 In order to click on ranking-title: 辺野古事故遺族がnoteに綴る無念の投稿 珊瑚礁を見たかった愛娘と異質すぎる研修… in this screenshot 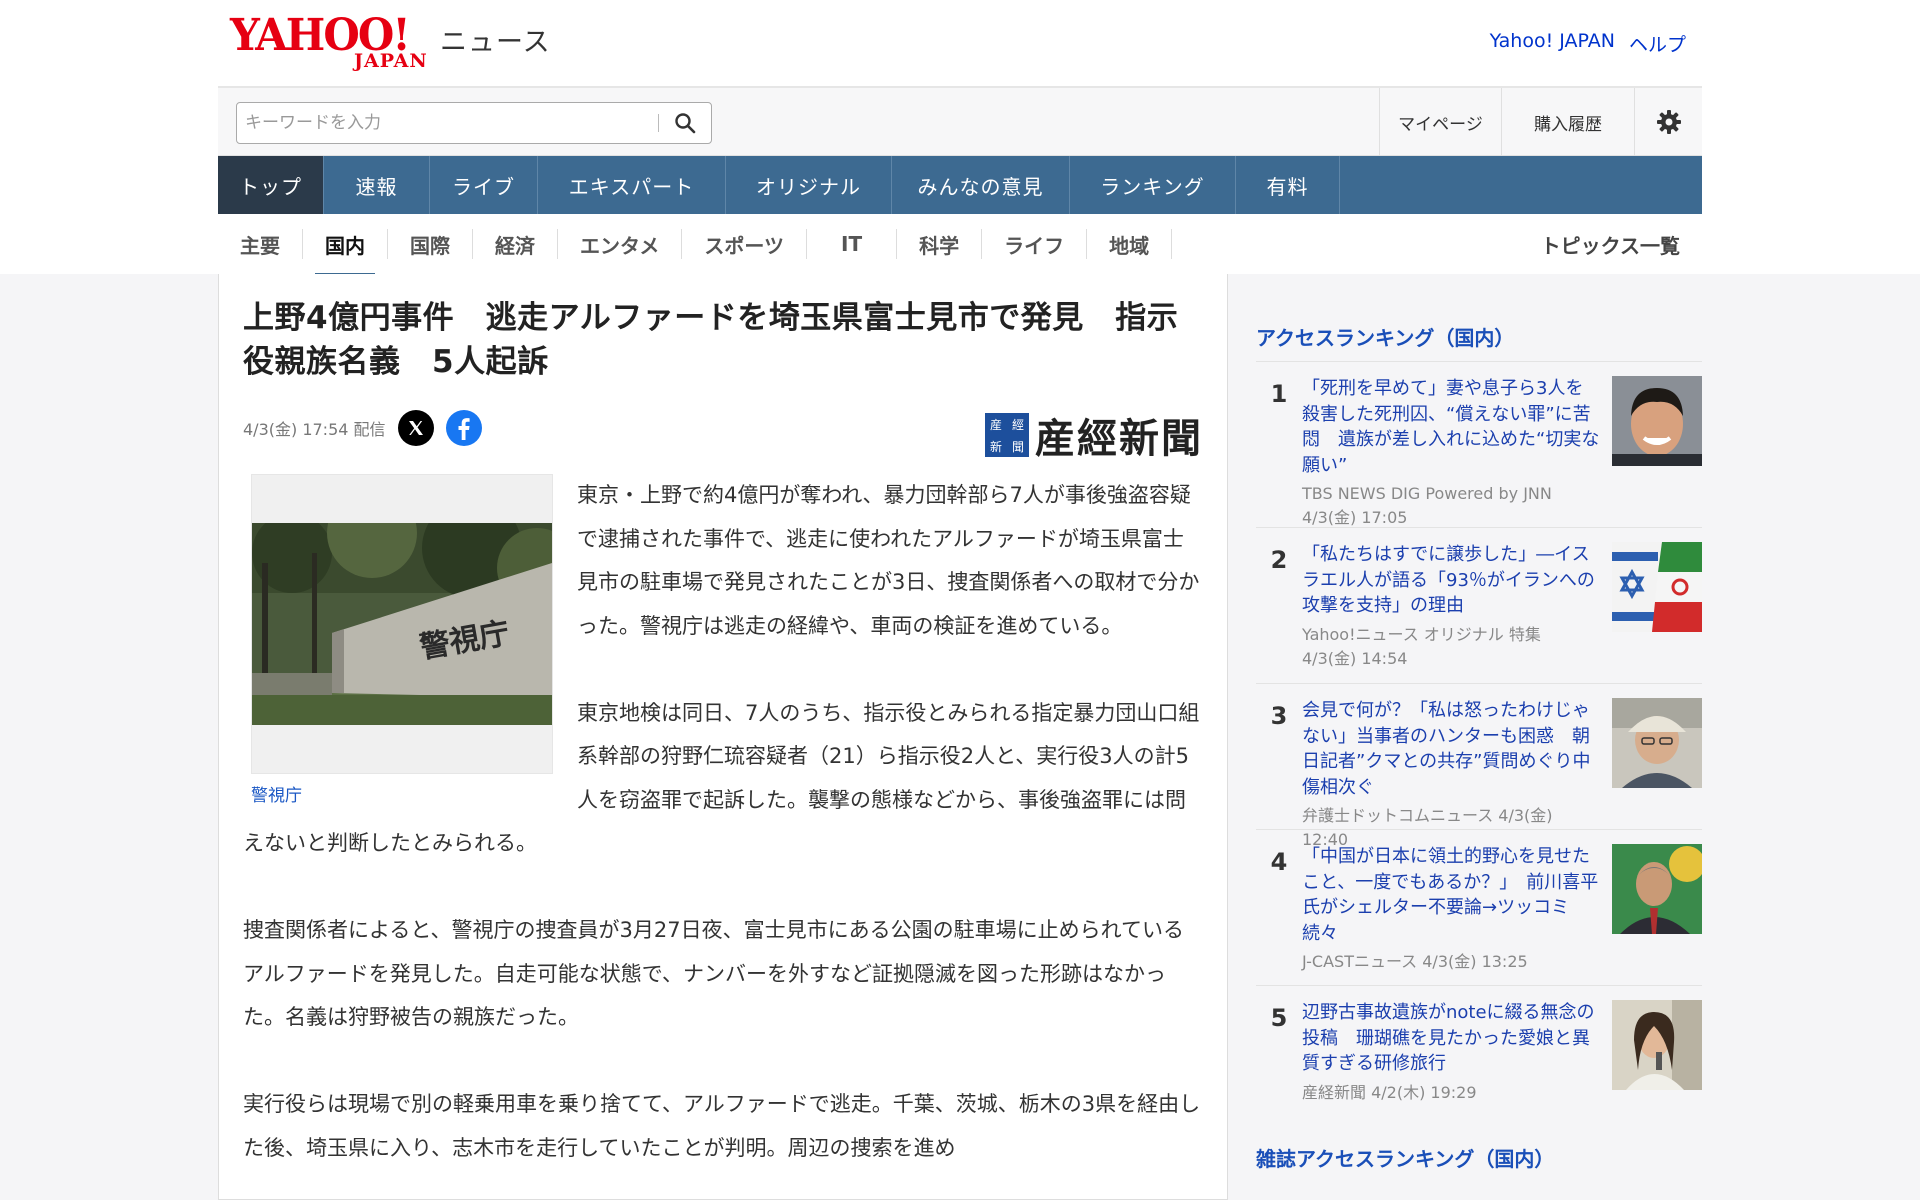, I will do `click(1448, 1038)`.